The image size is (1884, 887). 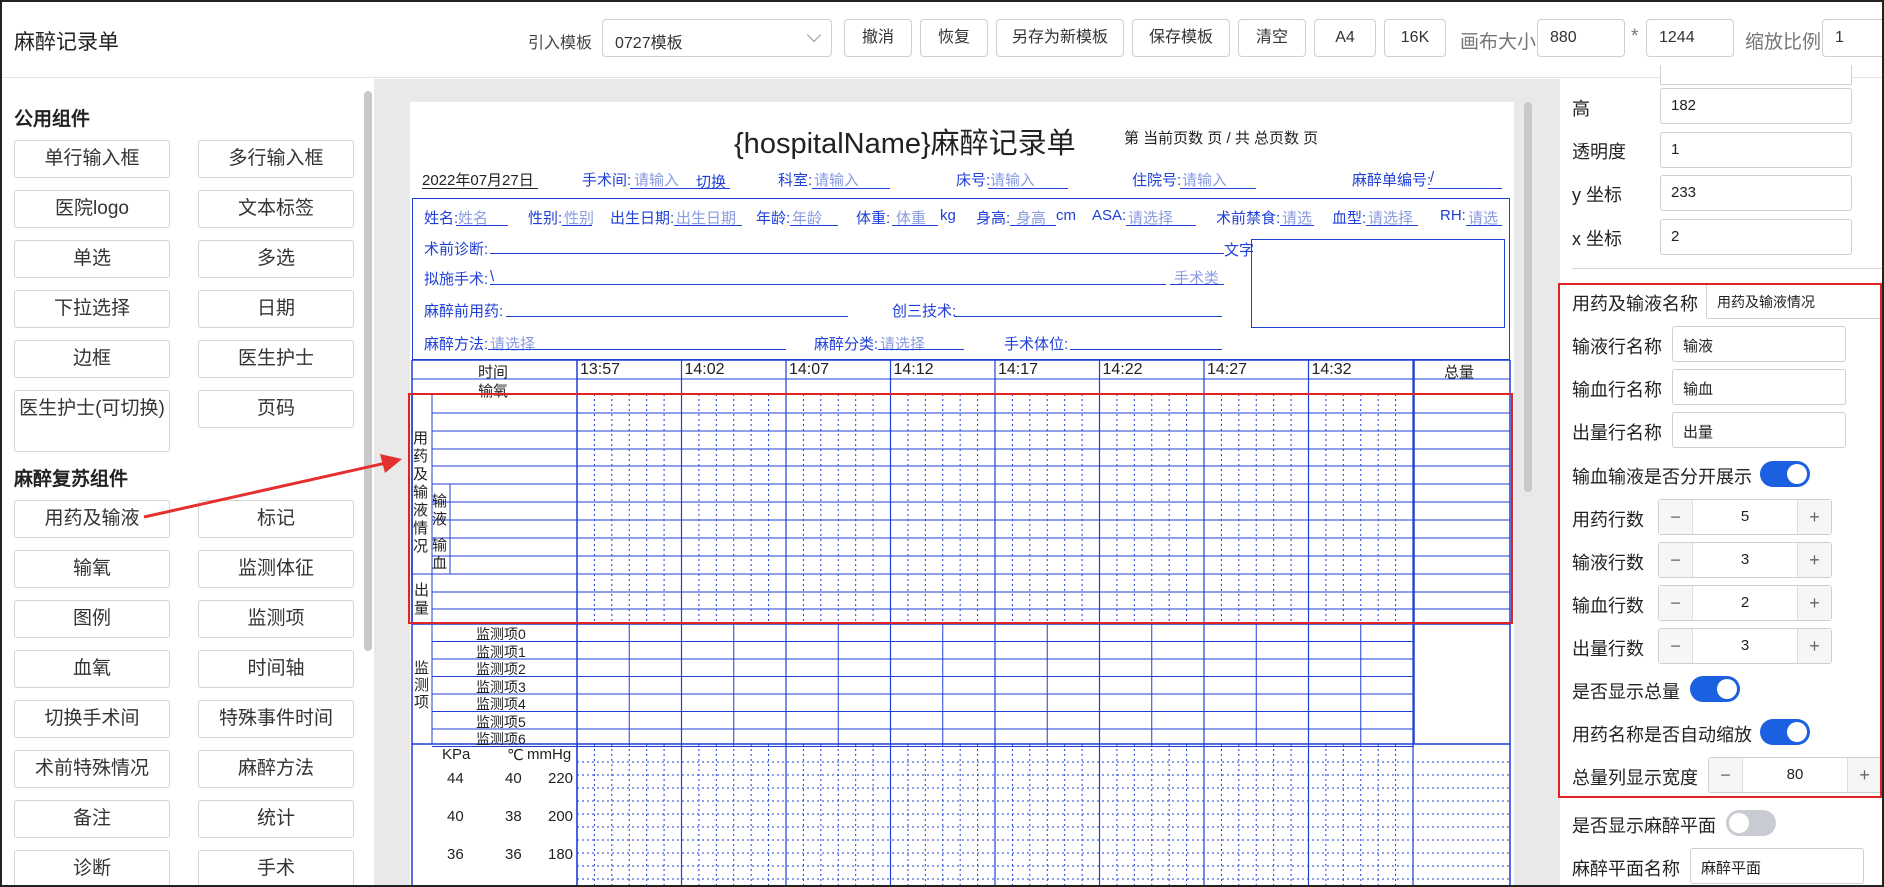 What do you see at coordinates (455, 778) in the screenshot?
I see `vitals-scale-label: 44` at bounding box center [455, 778].